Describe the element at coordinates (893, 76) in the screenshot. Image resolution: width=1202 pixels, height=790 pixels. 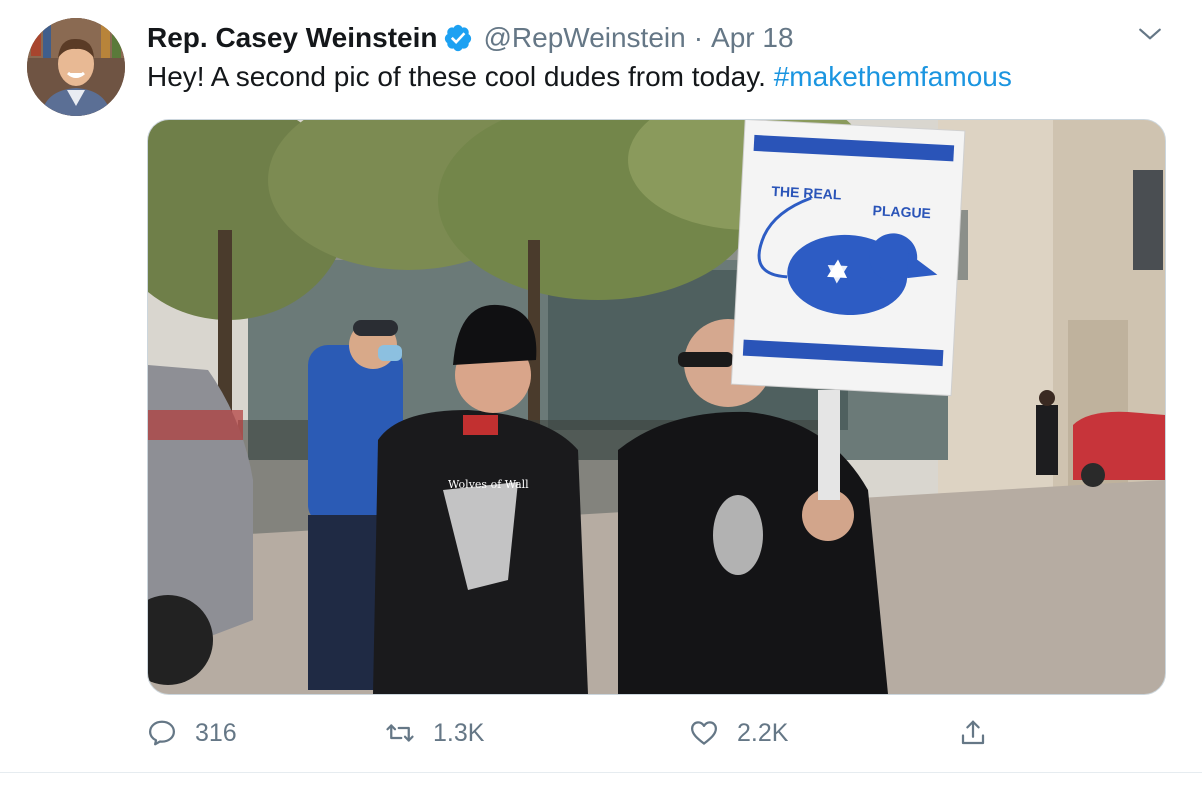
I see `hashtag-link: #makethemfamous` at that location.